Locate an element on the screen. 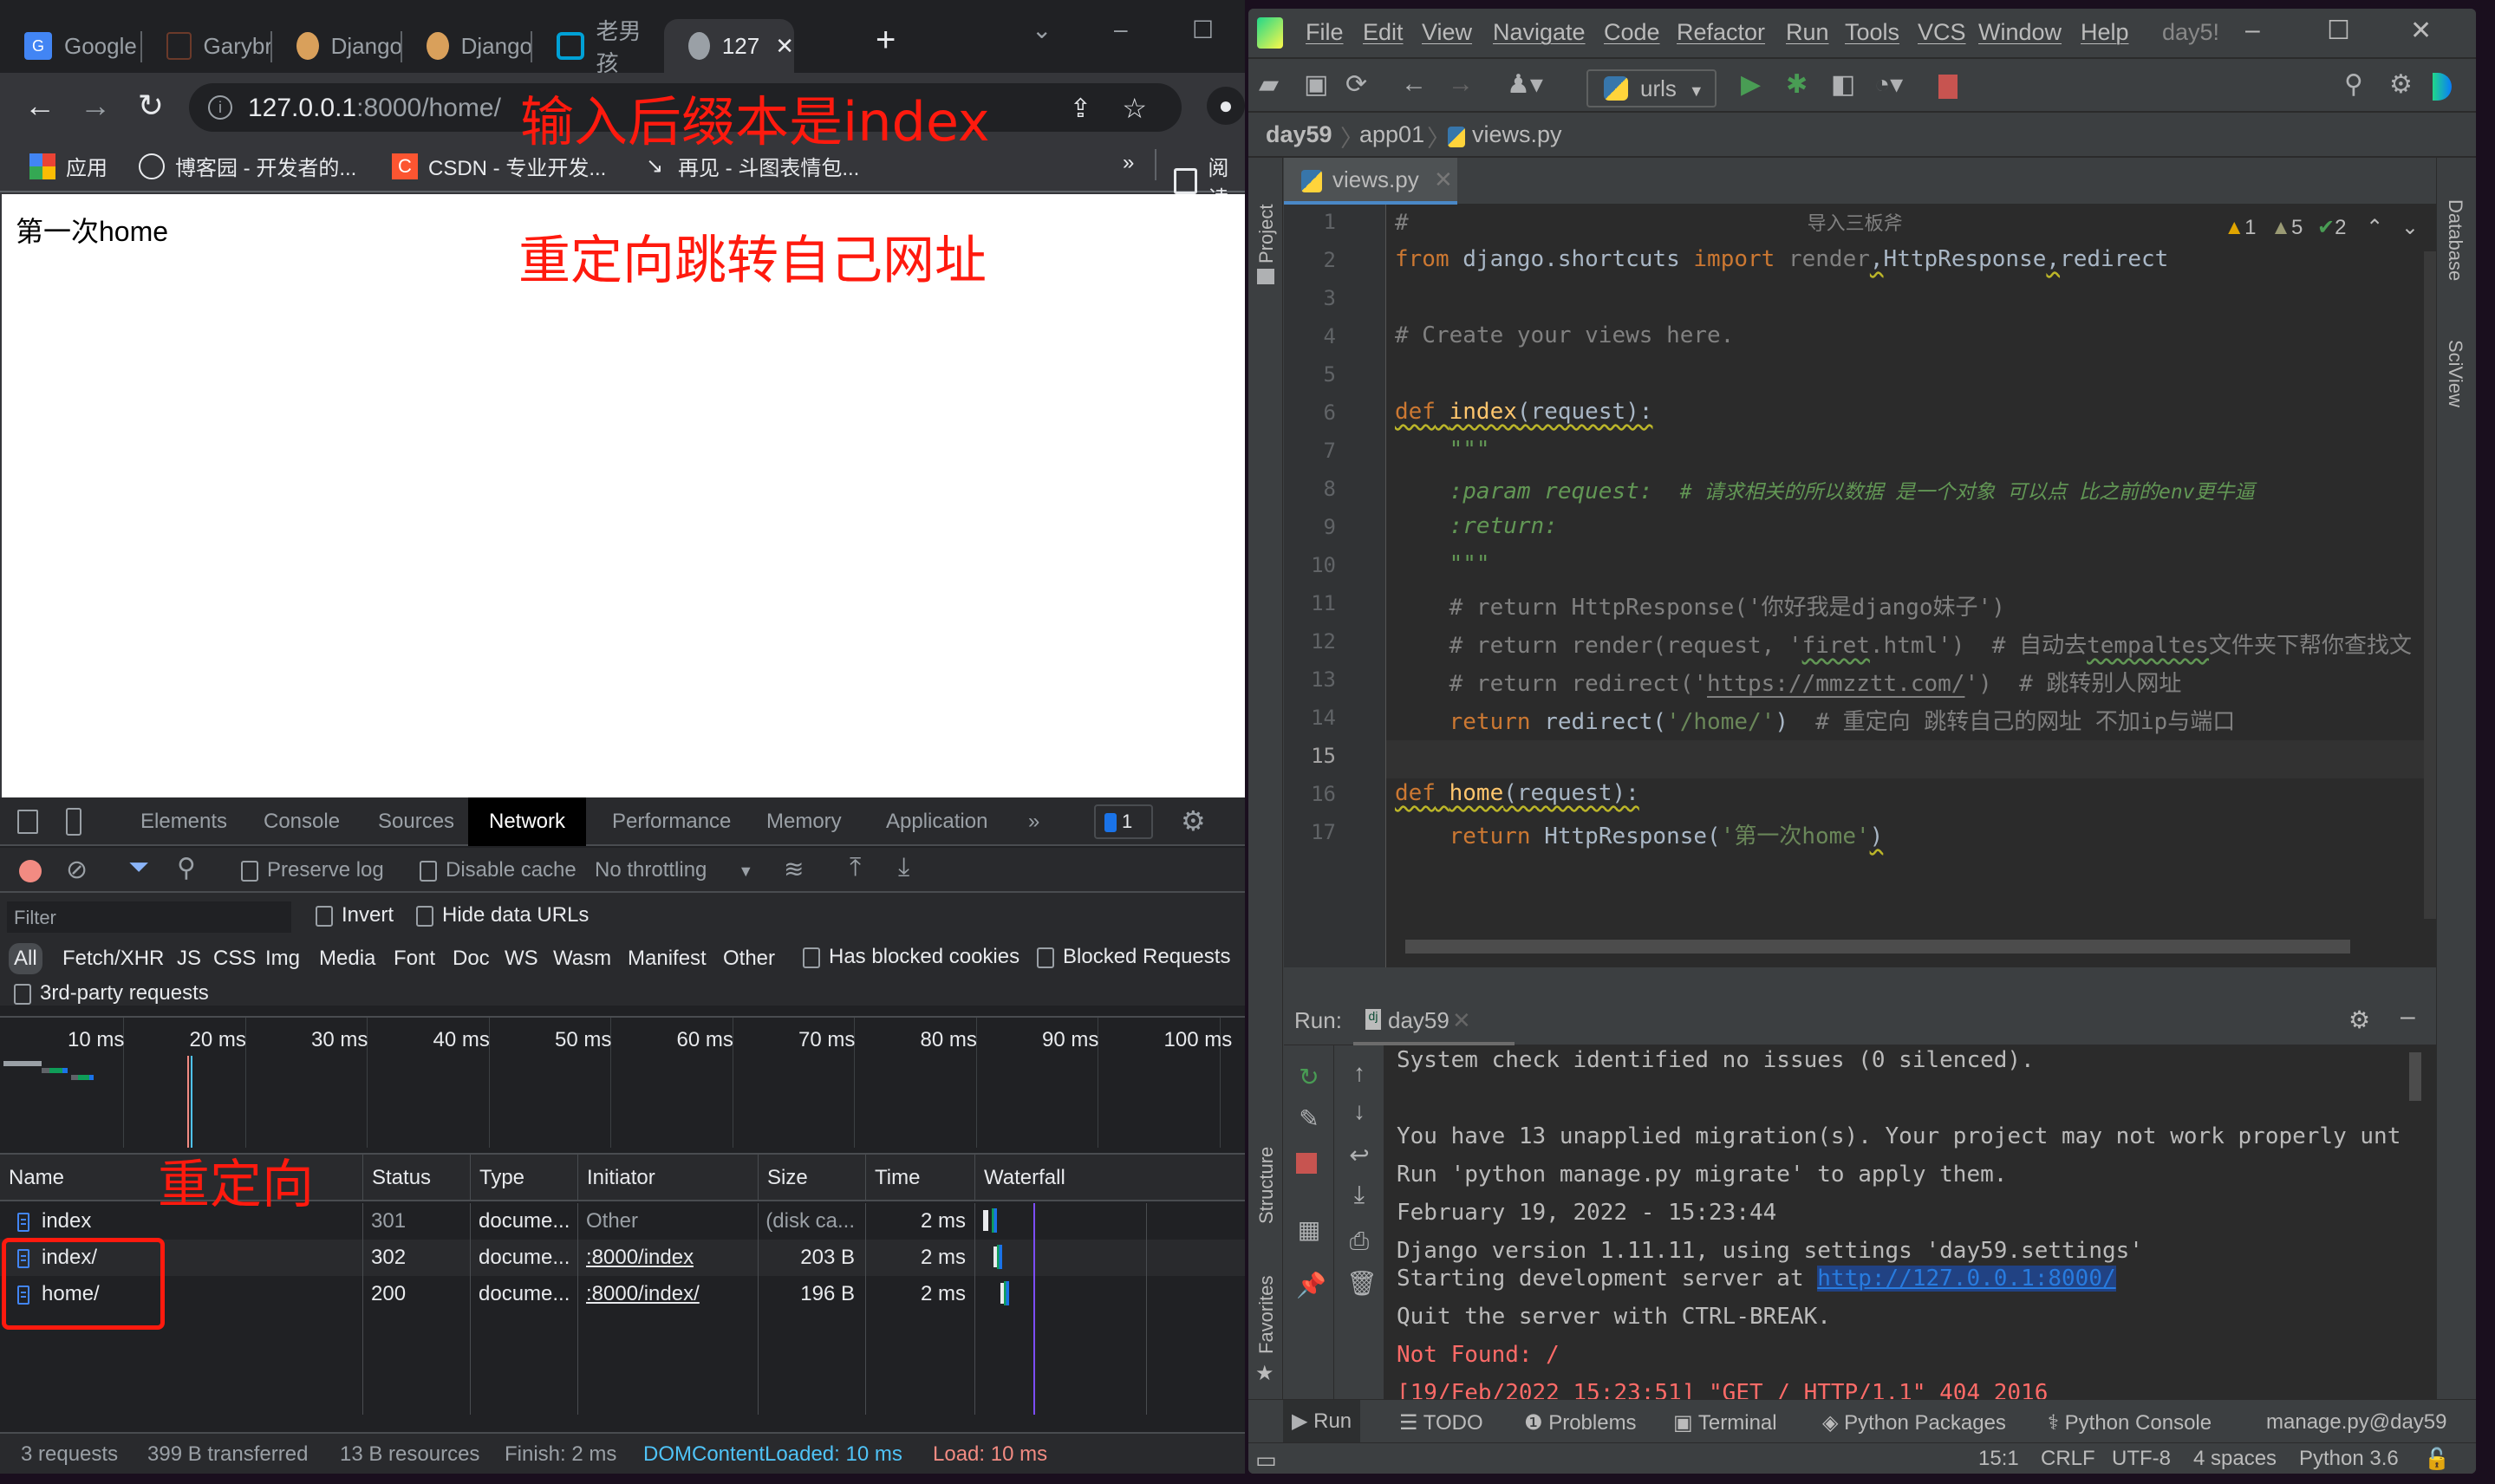 Image resolution: width=2495 pixels, height=1484 pixels. modify-config-icon: ✎ is located at coordinates (1309, 1118).